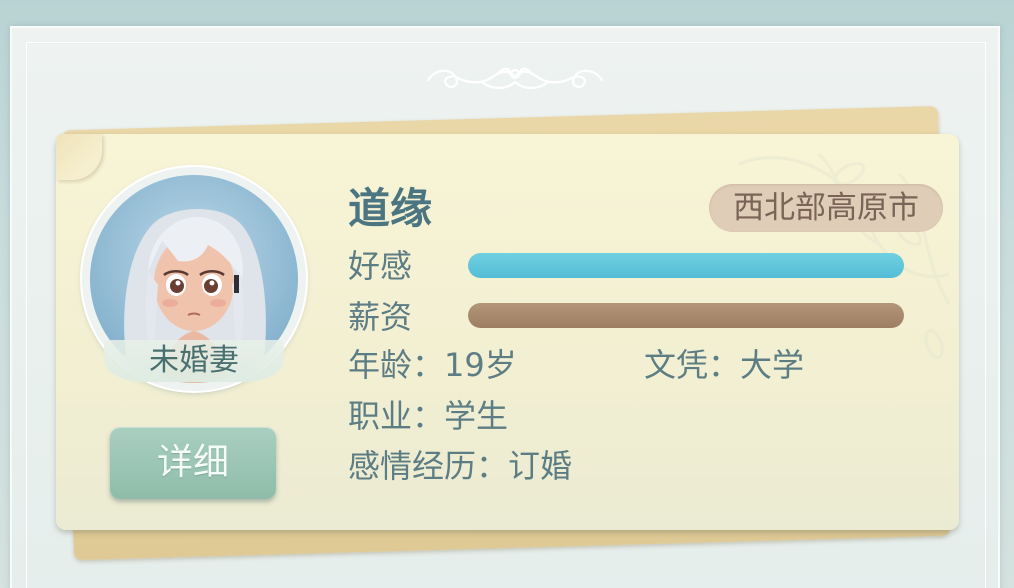 This screenshot has width=1014, height=588. What do you see at coordinates (460, 466) in the screenshot?
I see `relationship-history-info: 感情经历：订婚` at bounding box center [460, 466].